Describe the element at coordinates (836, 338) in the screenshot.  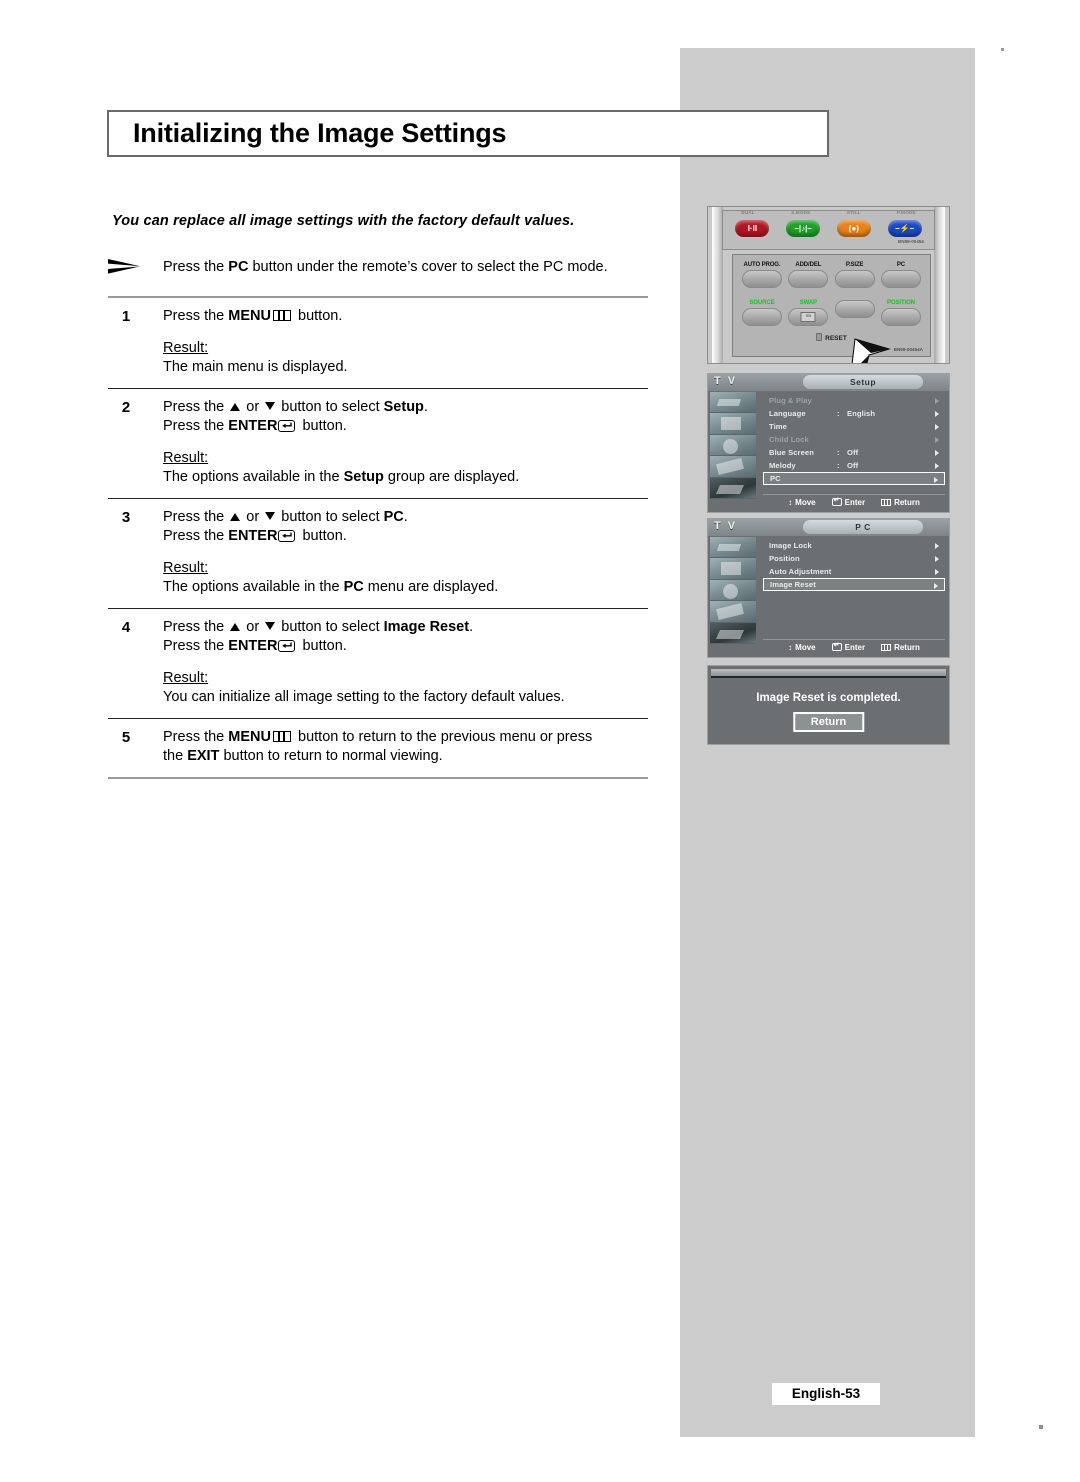
I see `reset-label: RESET` at that location.